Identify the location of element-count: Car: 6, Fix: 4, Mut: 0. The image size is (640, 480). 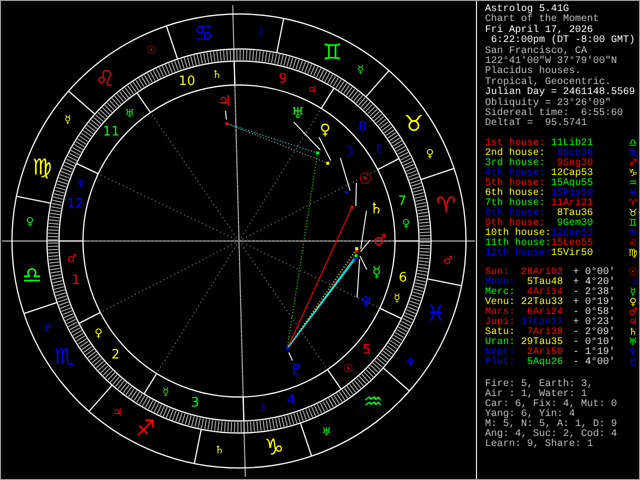
(551, 405).